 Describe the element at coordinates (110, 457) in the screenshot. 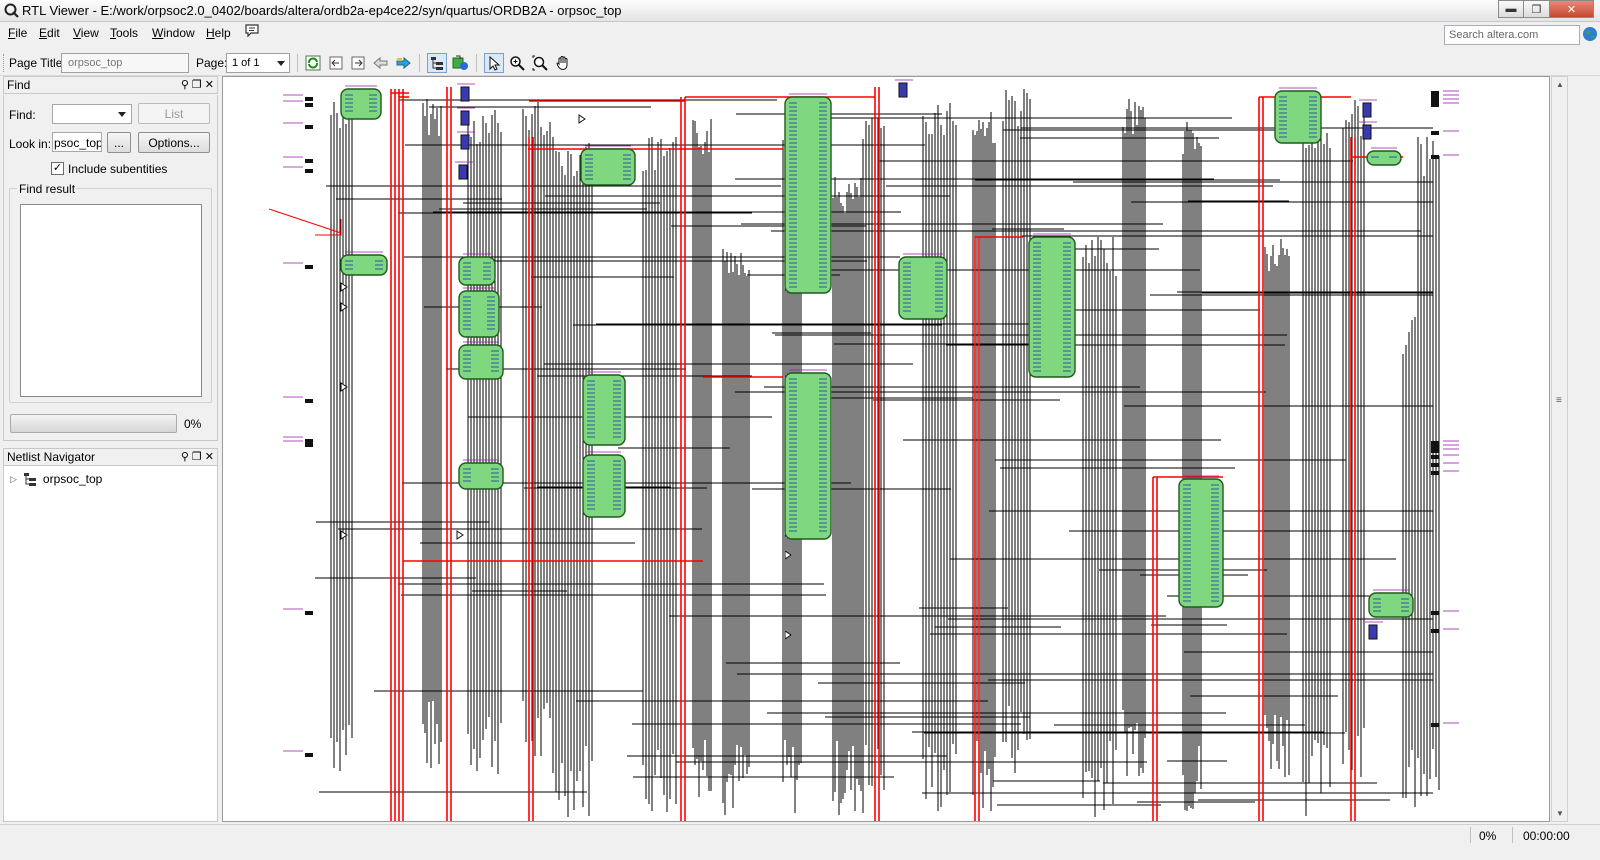

I see `netlist-navigator-header: Netlist Navigator ⚲ ❐ ✕` at that location.